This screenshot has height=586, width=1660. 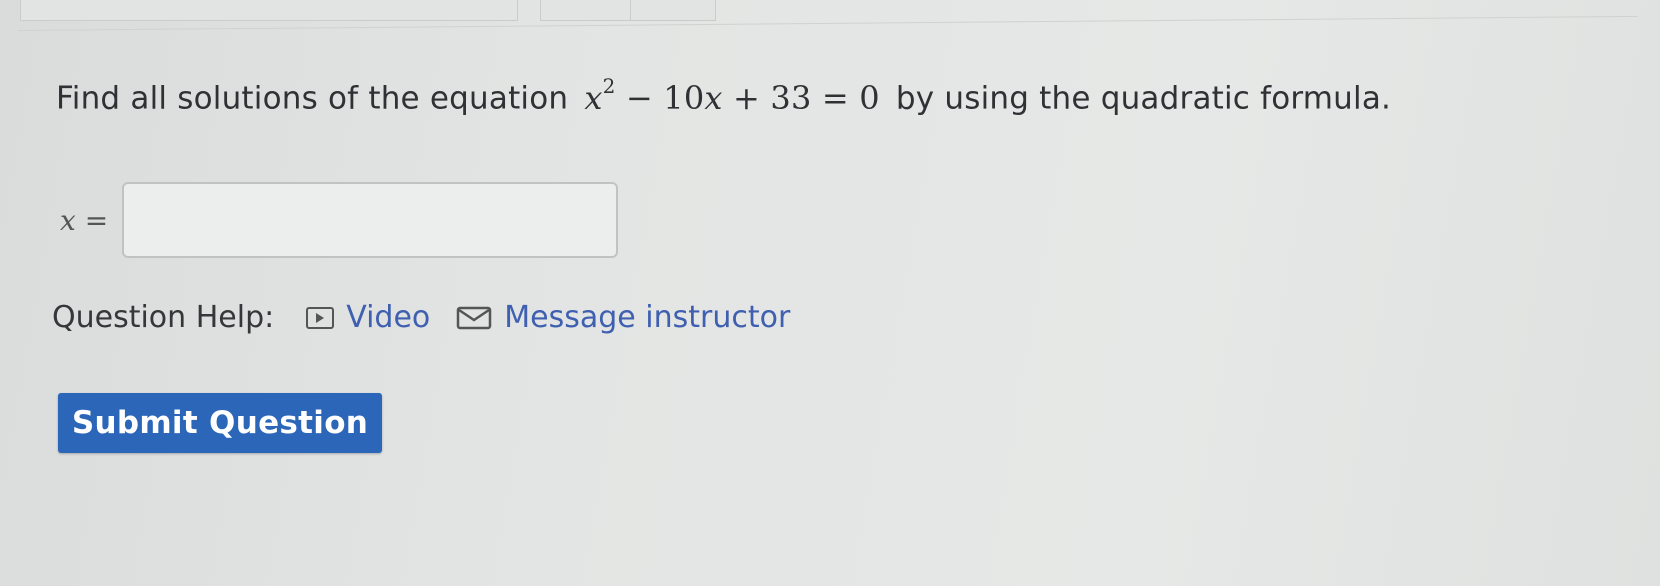 I want to click on equation-tail: + 33 = 0, so click(x=806, y=97).